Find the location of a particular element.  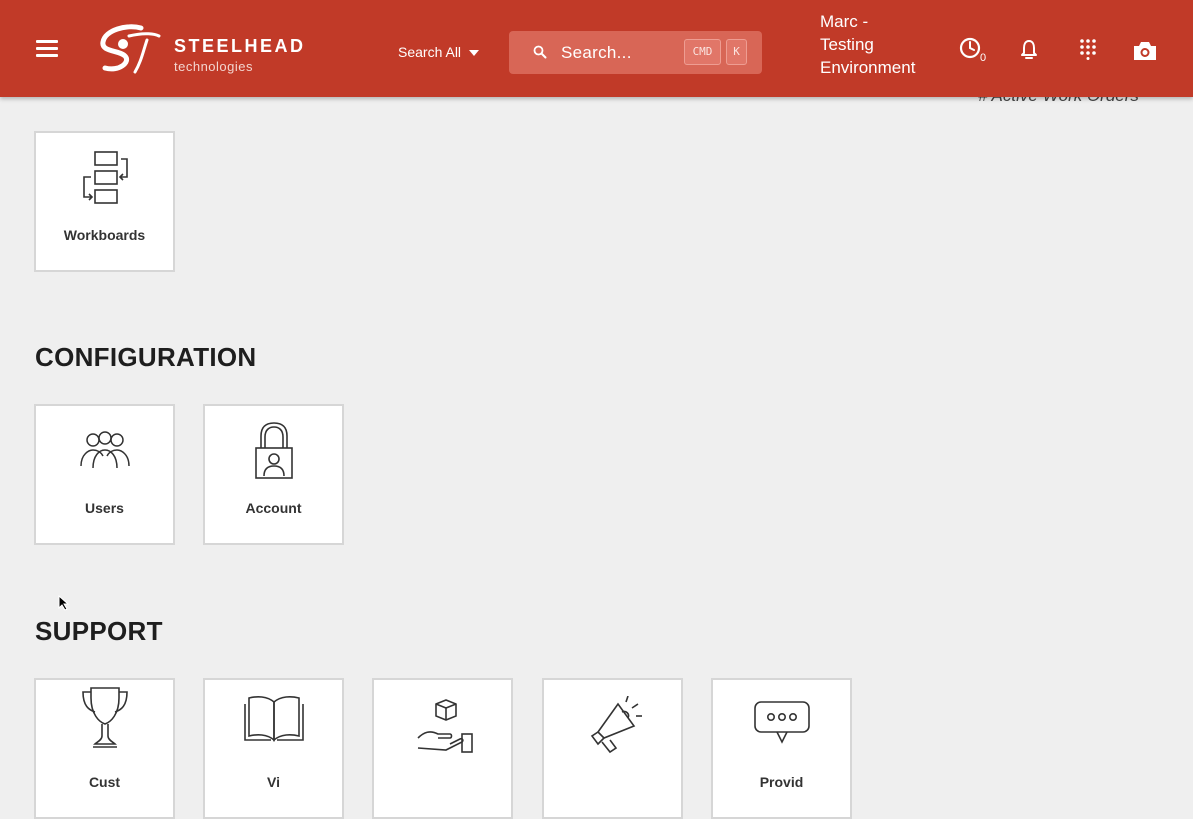

book-icon is located at coordinates (273, 719).